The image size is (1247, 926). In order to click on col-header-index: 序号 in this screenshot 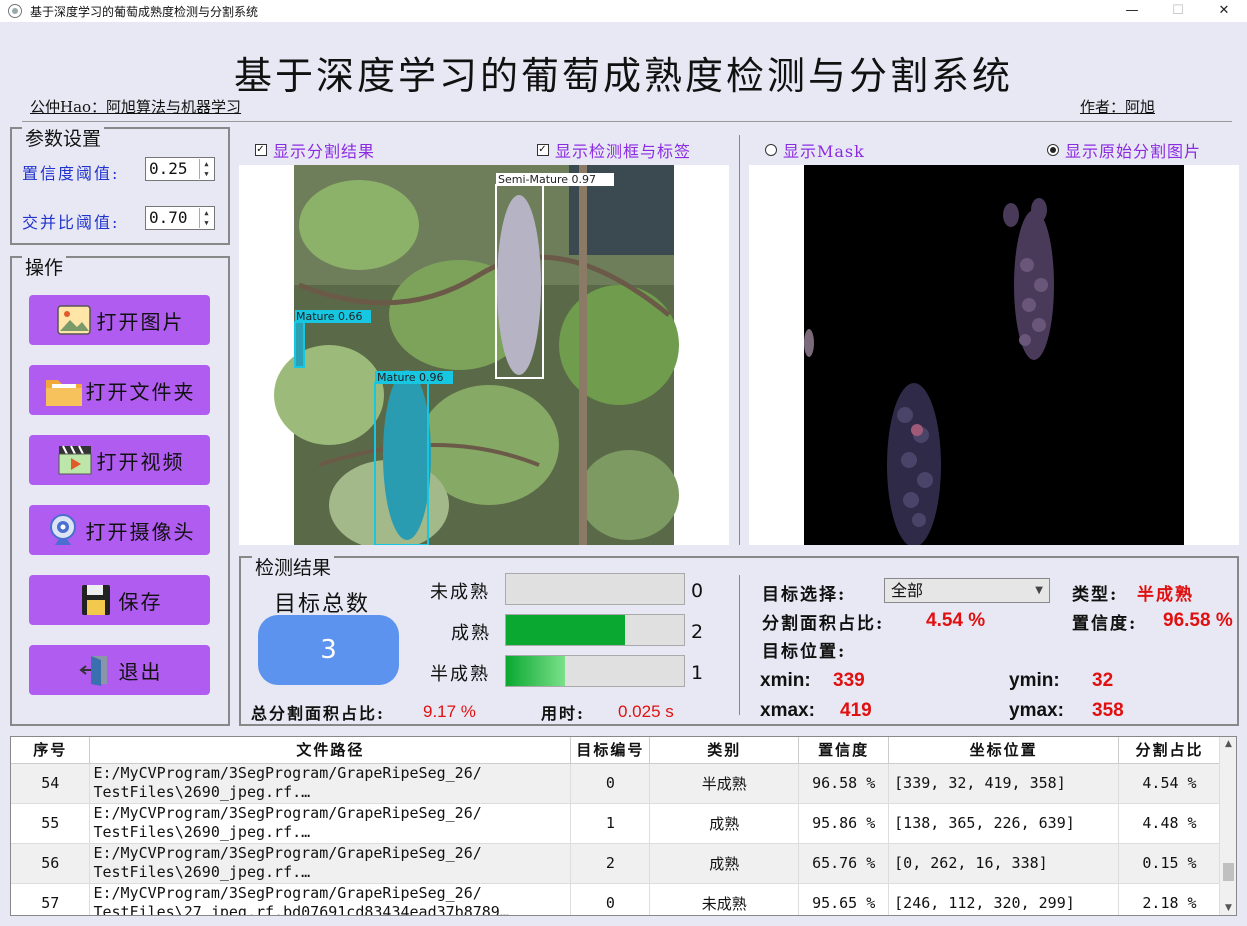, I will do `click(51, 750)`.